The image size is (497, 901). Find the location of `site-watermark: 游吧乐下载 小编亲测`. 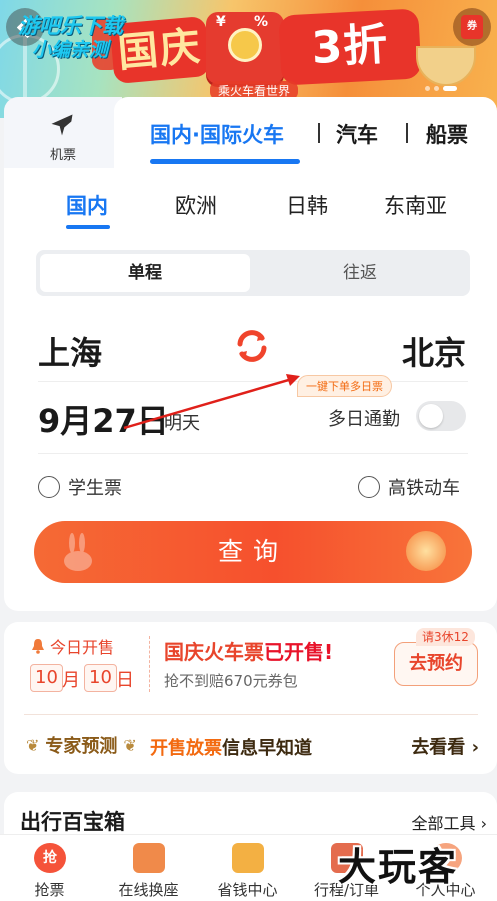

site-watermark: 游吧乐下载 小编亲测 is located at coordinates (70, 38).